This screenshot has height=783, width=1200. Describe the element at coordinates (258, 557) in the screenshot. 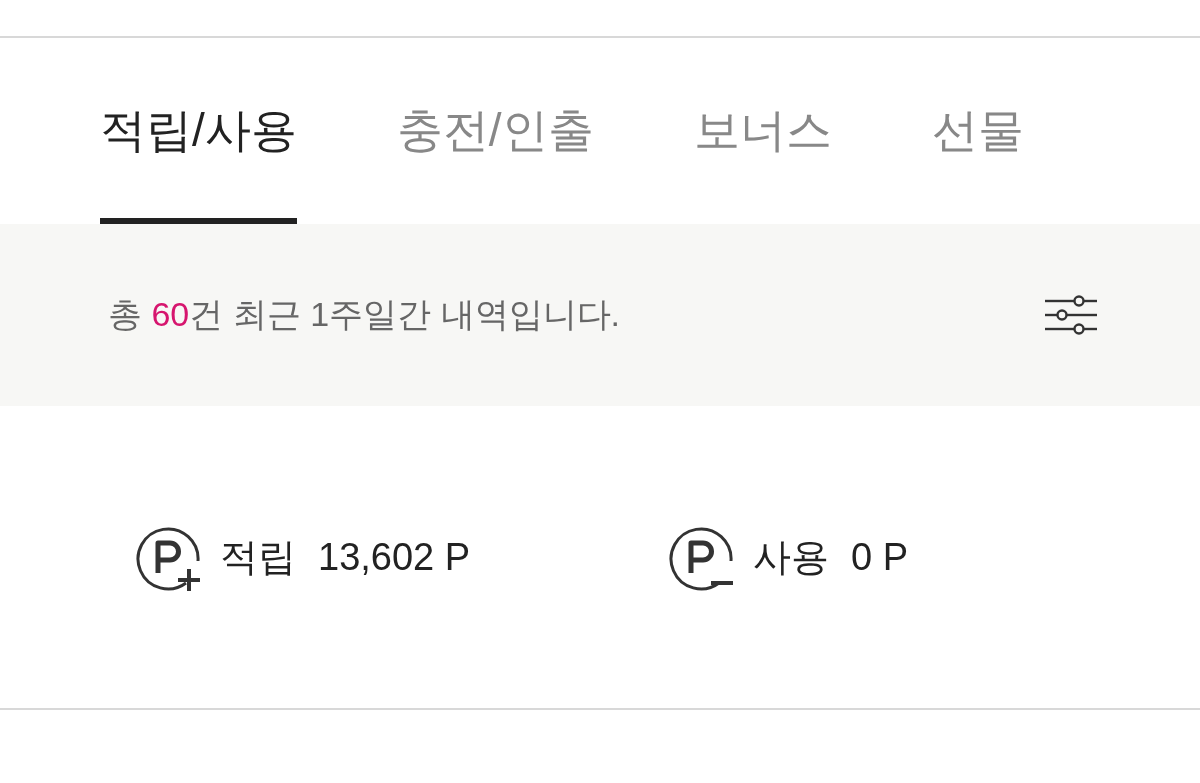

I see `summary-label: 적립` at that location.